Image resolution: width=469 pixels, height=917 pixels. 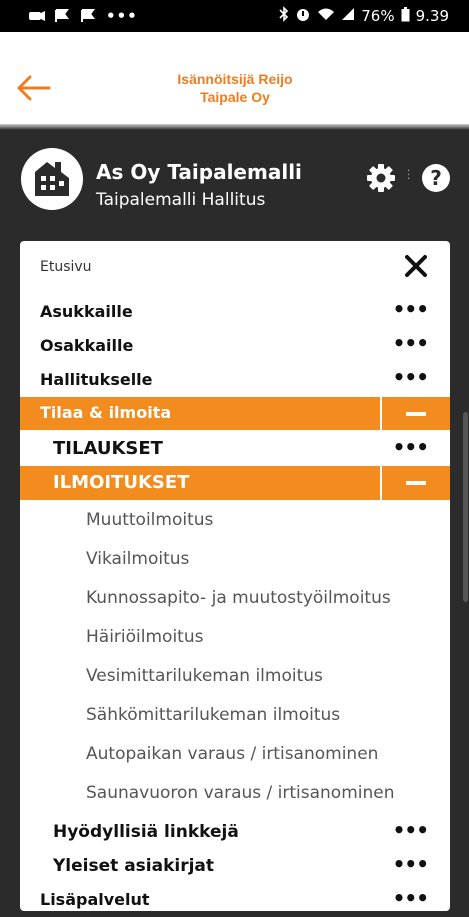 What do you see at coordinates (199, 172) in the screenshot?
I see `organization-name: As Oy Taipalemalli` at bounding box center [199, 172].